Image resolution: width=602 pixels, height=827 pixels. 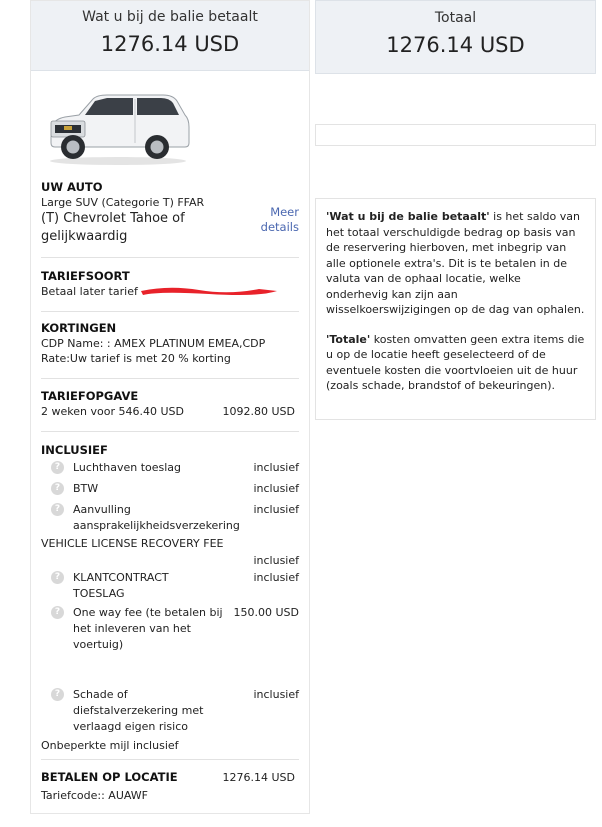 I want to click on included-item: VEHICLE LICENSE RECOVERY FEE inclusief, so click(x=170, y=553).